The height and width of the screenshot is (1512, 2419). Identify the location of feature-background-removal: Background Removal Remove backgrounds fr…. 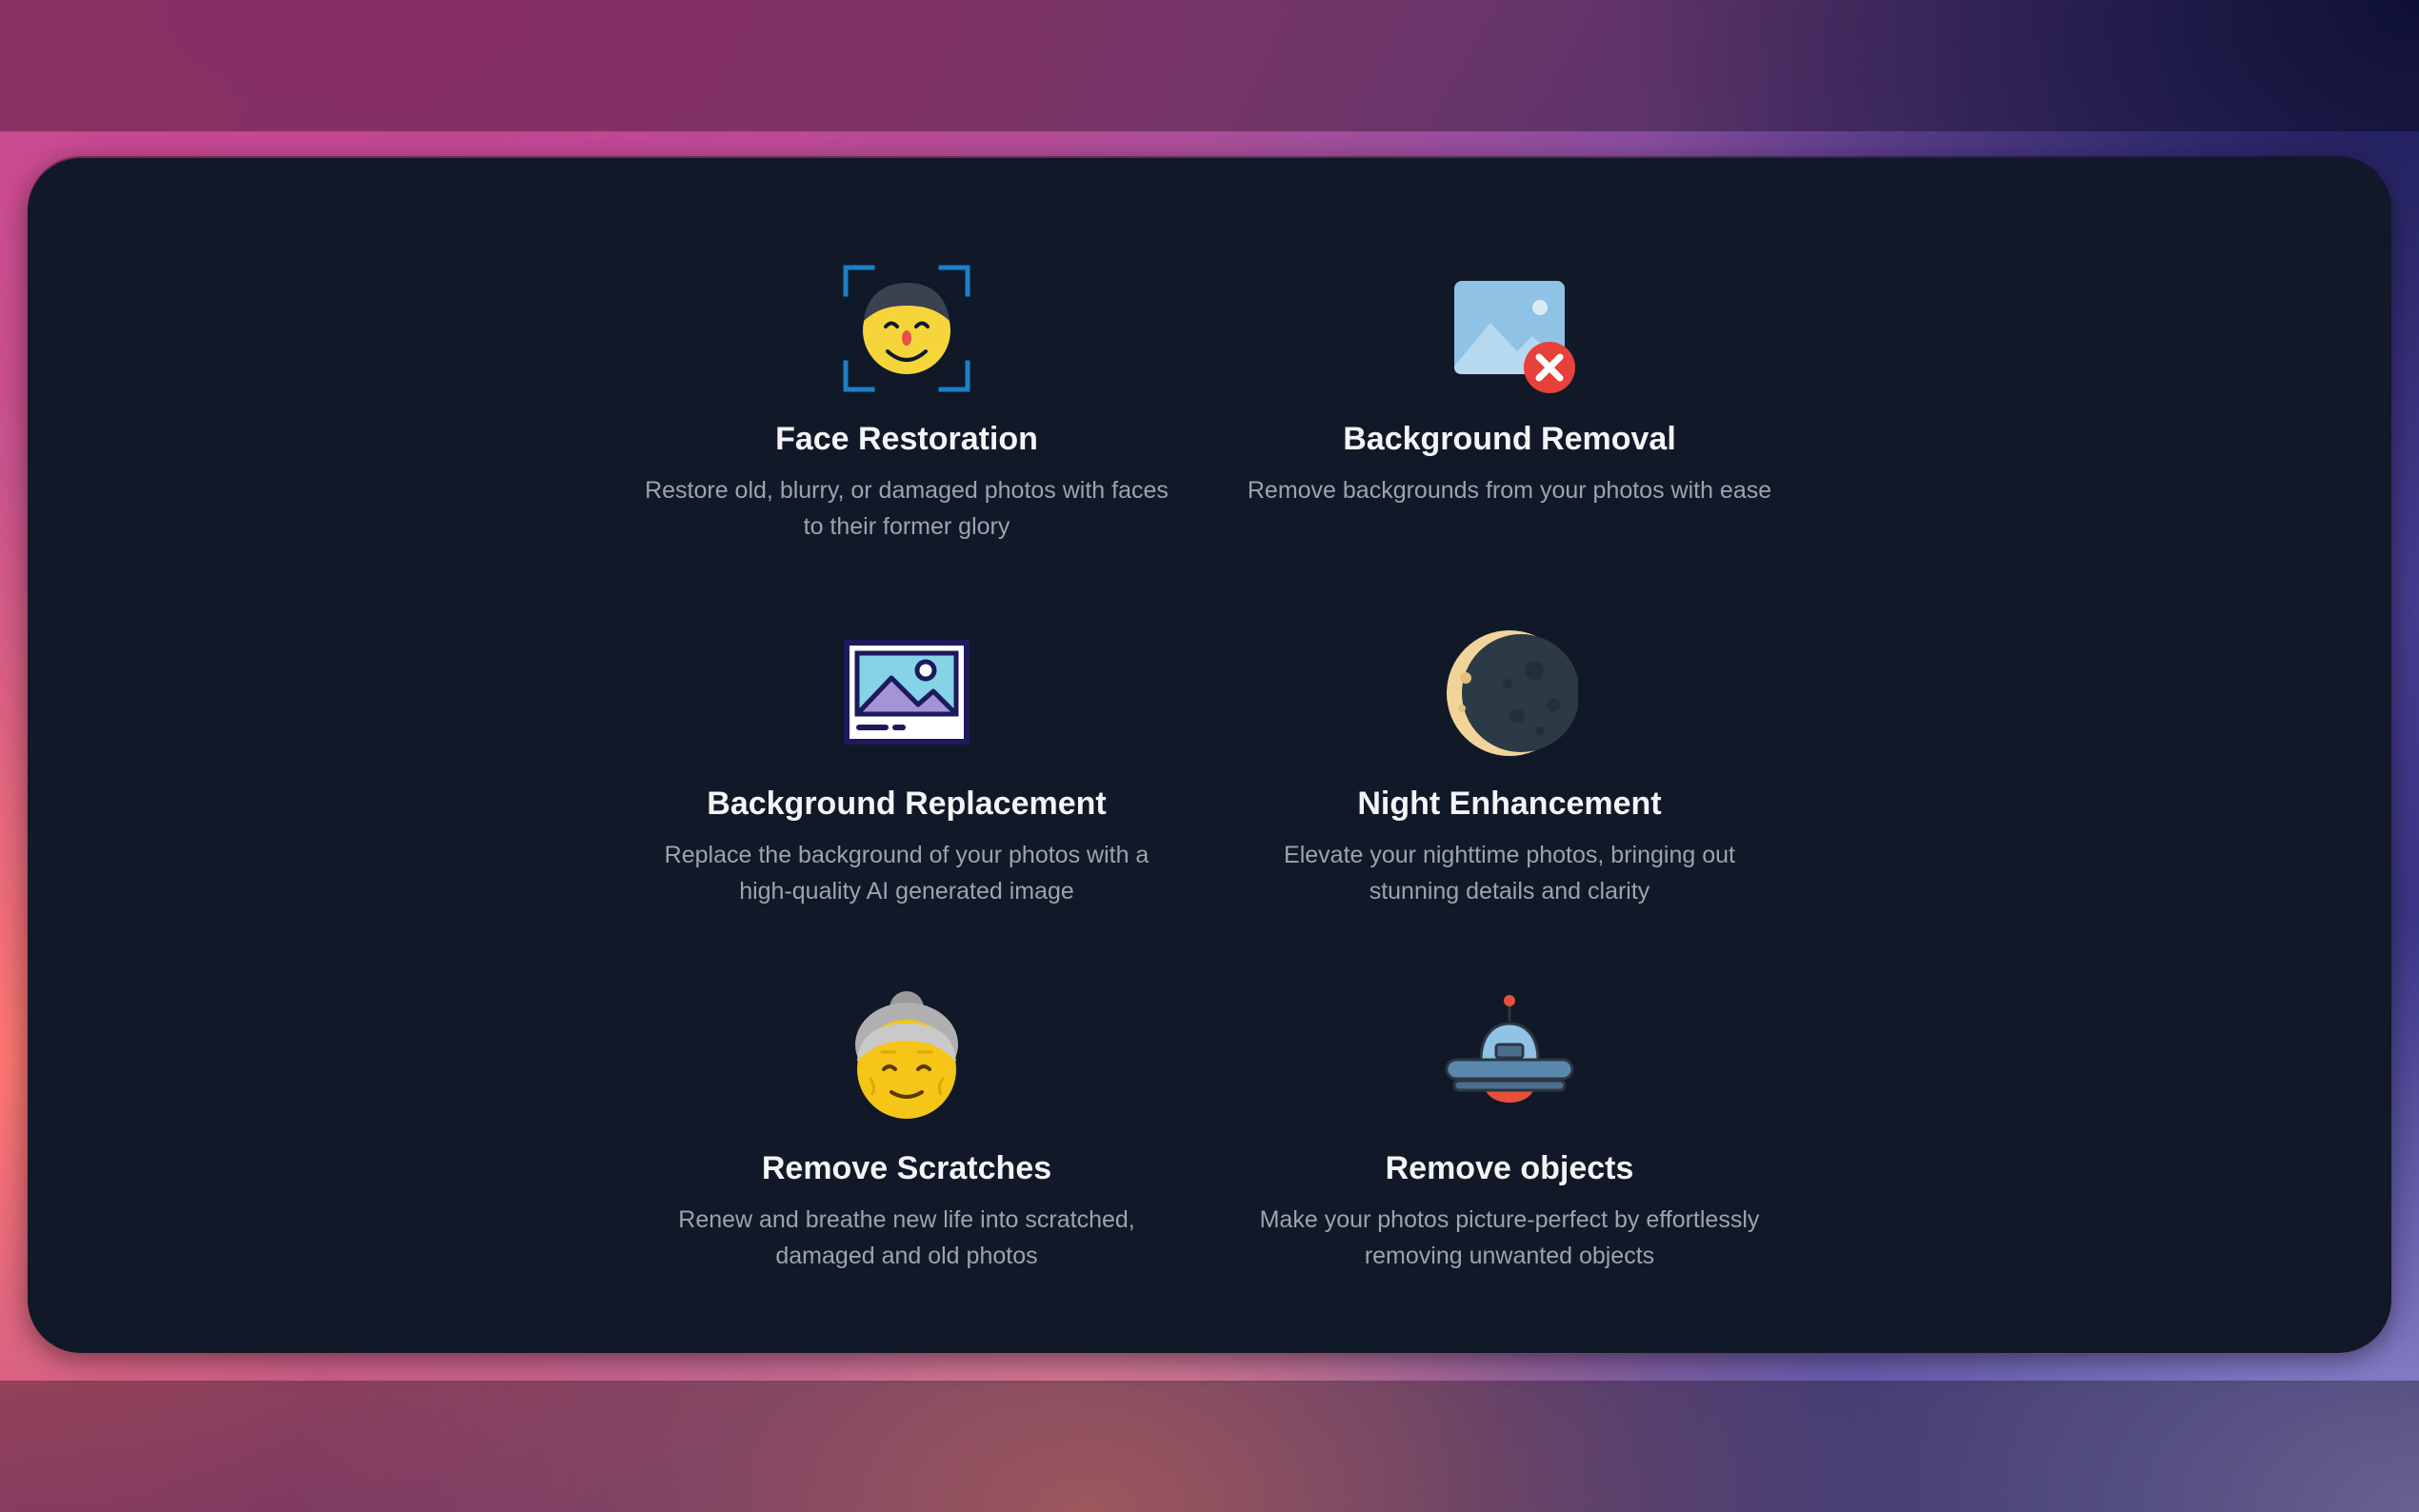
(1509, 382).